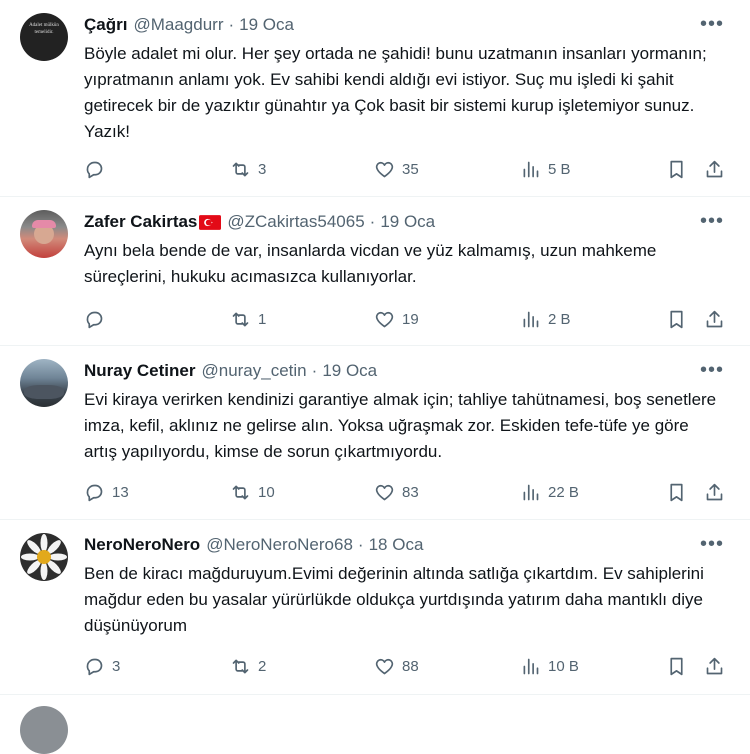  Describe the element at coordinates (120, 492) in the screenshot. I see `reply-count: 13` at that location.